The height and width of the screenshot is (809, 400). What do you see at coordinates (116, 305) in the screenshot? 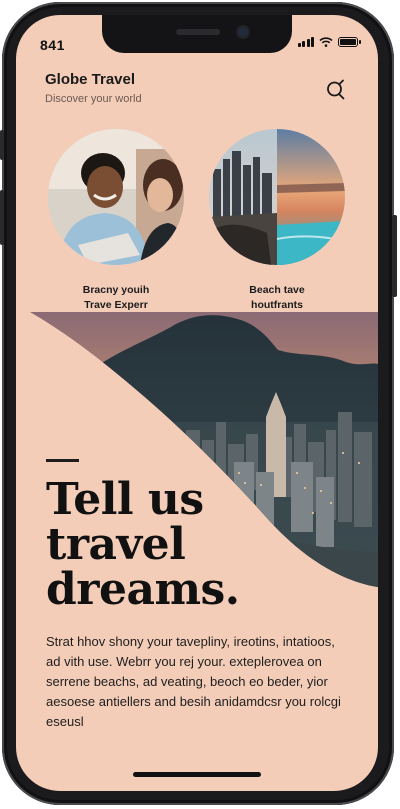
I see `feature-caption-line2: Trave Experr` at bounding box center [116, 305].